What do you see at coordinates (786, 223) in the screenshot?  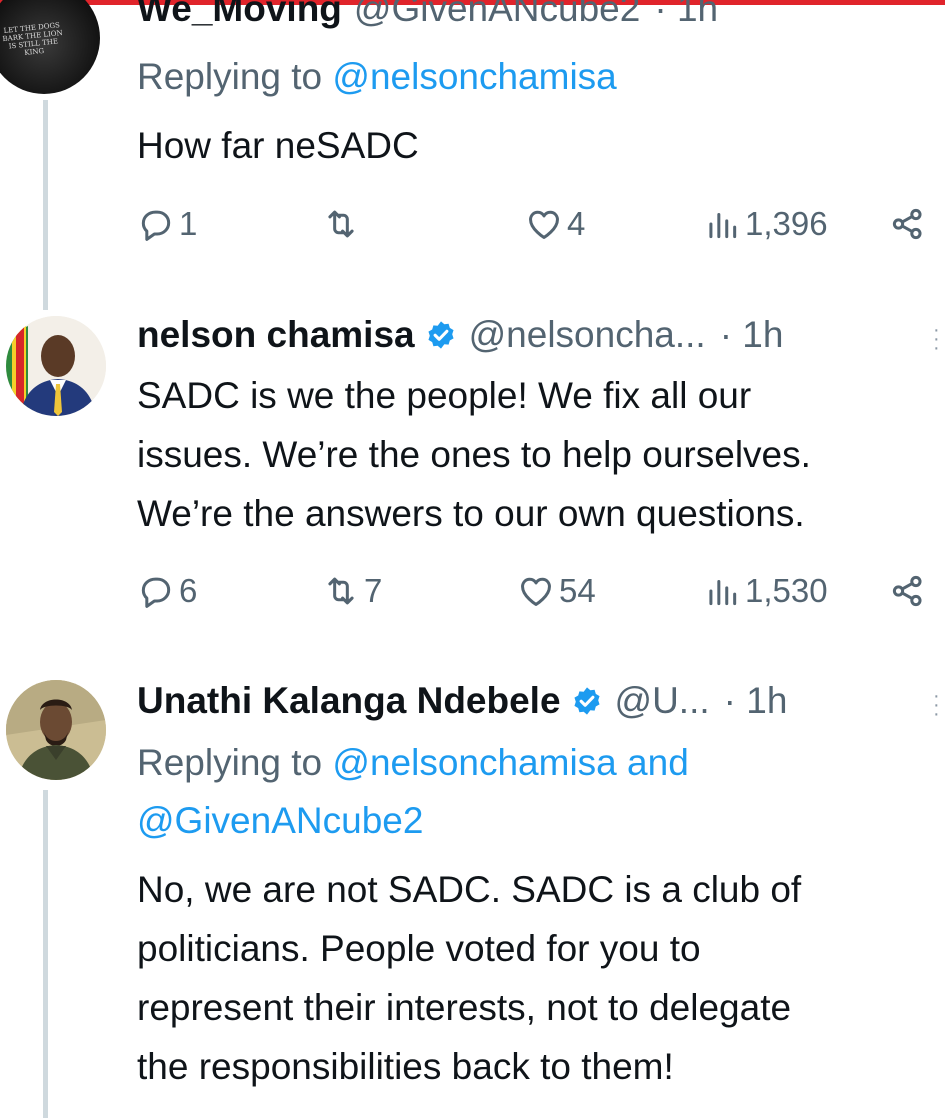 I see `views-count: 1,396` at bounding box center [786, 223].